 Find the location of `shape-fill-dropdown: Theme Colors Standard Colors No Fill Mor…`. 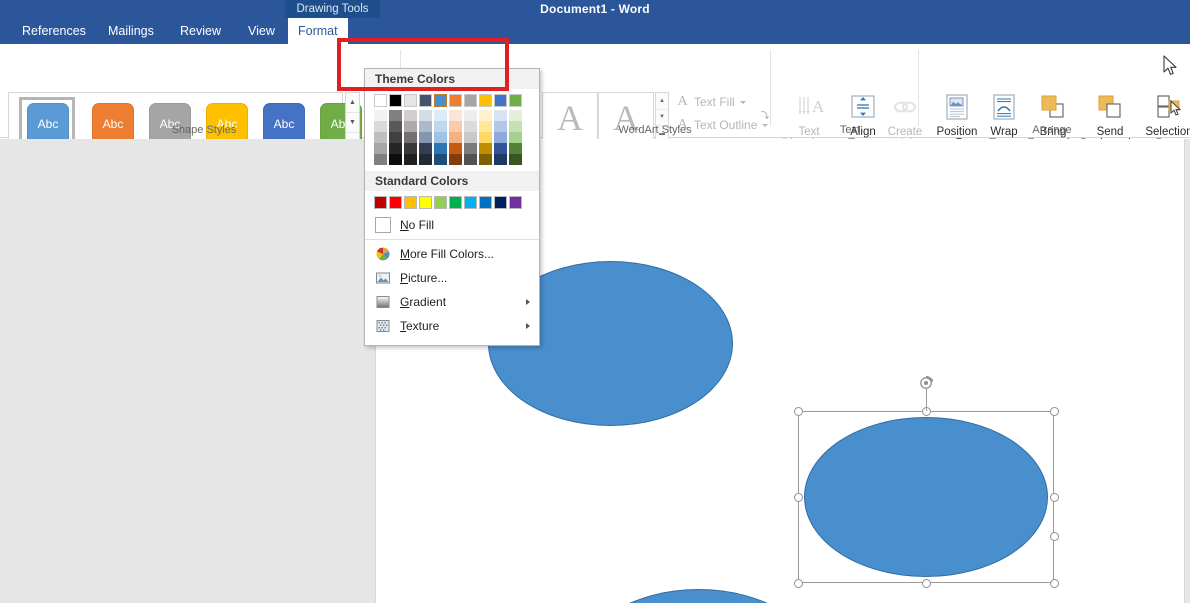

shape-fill-dropdown: Theme Colors Standard Colors No Fill Mor… is located at coordinates (452, 207).